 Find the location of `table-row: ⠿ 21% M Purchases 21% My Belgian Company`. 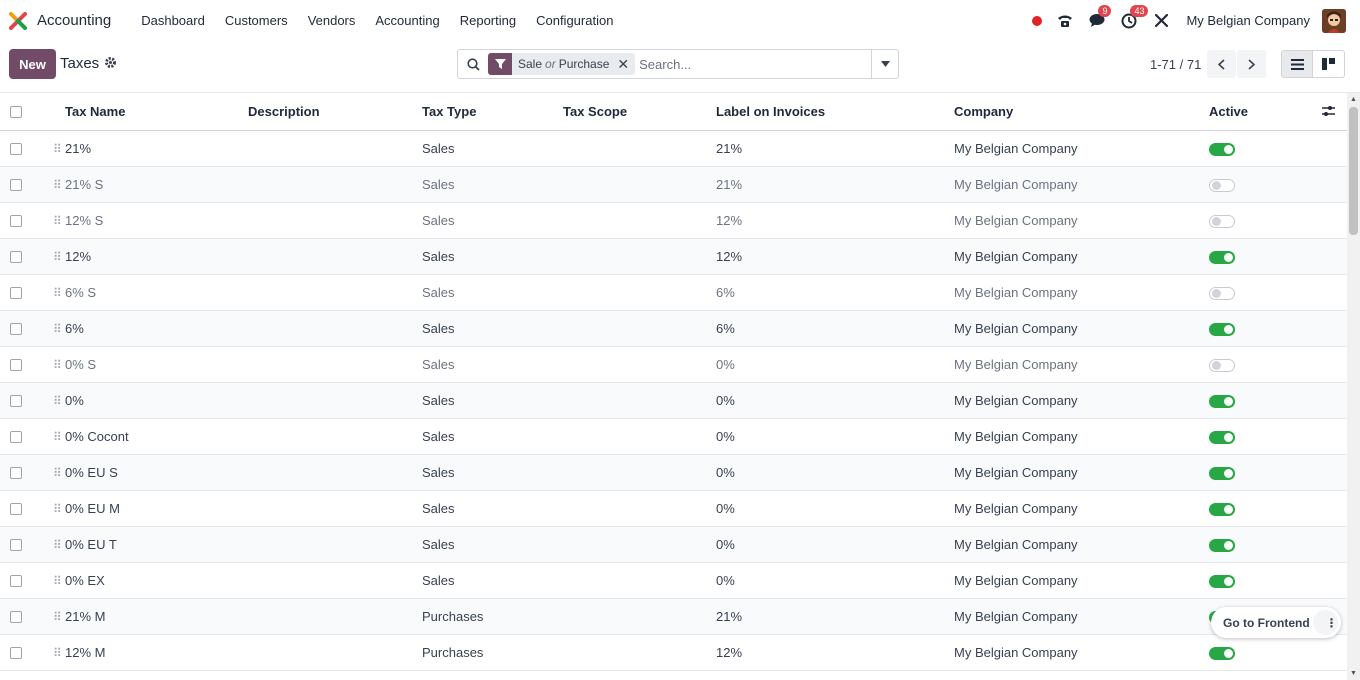

table-row: ⠿ 21% M Purchases 21% My Belgian Company is located at coordinates (673, 616).